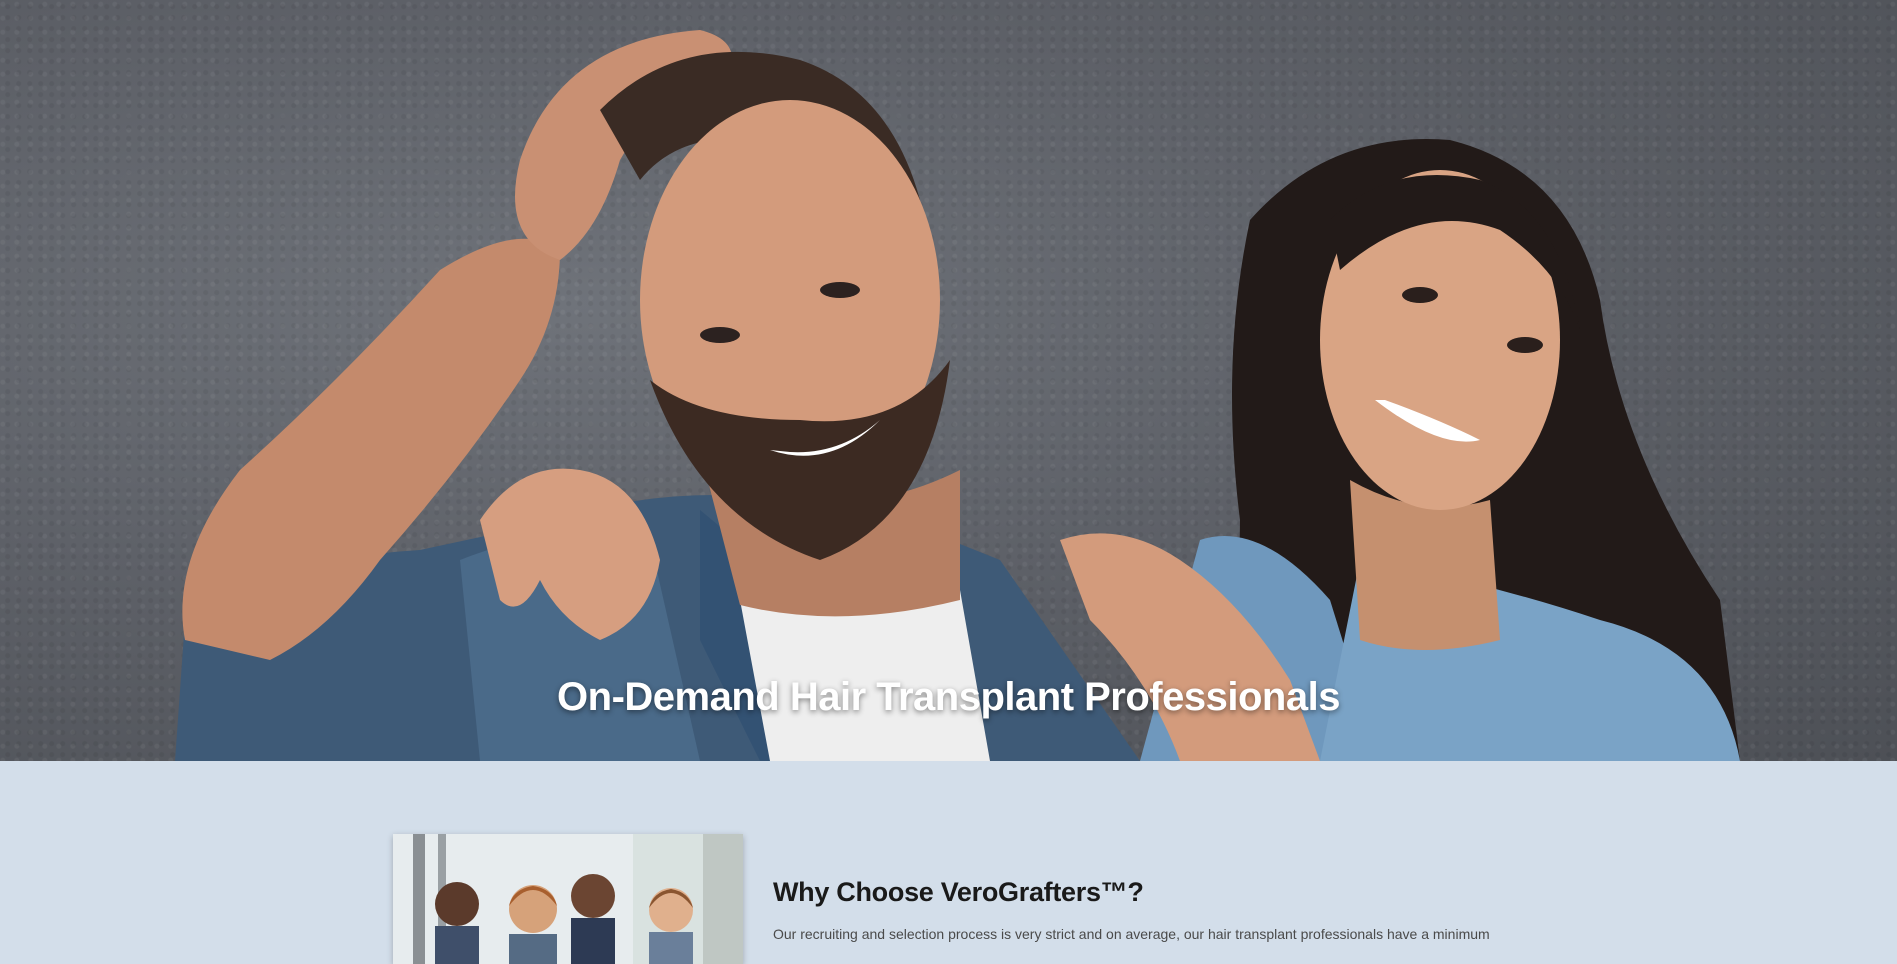 Image resolution: width=1897 pixels, height=964 pixels. Describe the element at coordinates (948, 697) in the screenshot. I see `hero-title: On-Demand Hair Transplant Professionals` at that location.